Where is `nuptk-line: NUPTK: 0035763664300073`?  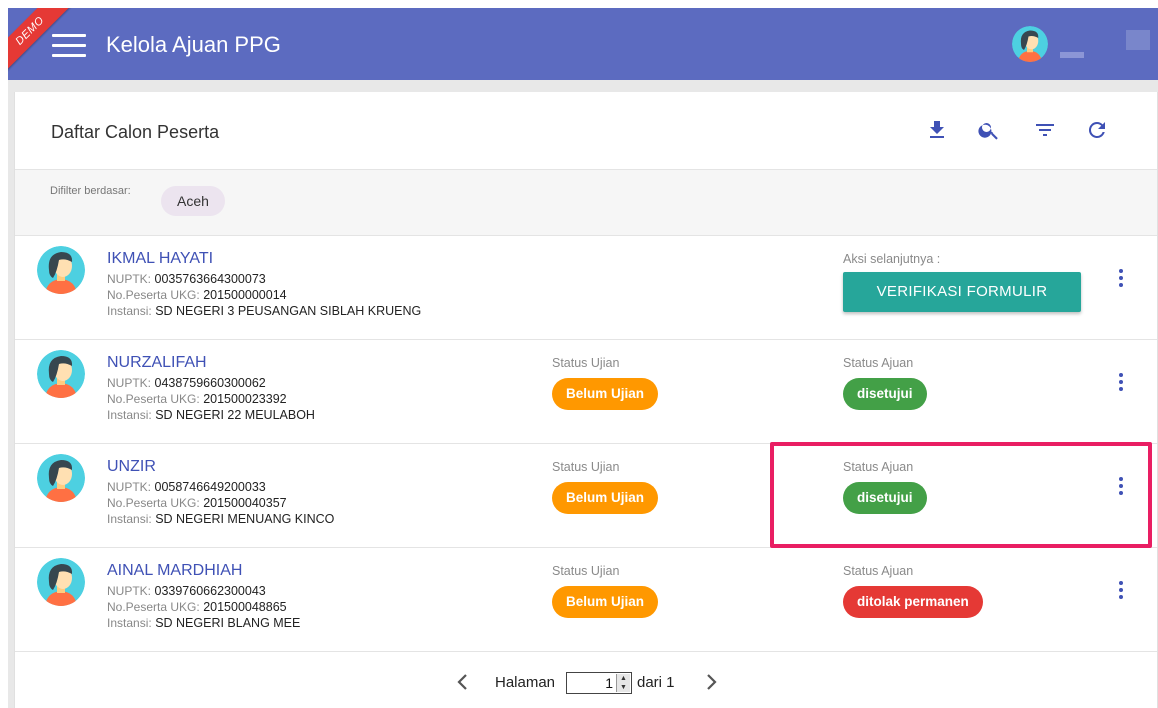 nuptk-line: NUPTK: 0035763664300073 is located at coordinates (186, 279).